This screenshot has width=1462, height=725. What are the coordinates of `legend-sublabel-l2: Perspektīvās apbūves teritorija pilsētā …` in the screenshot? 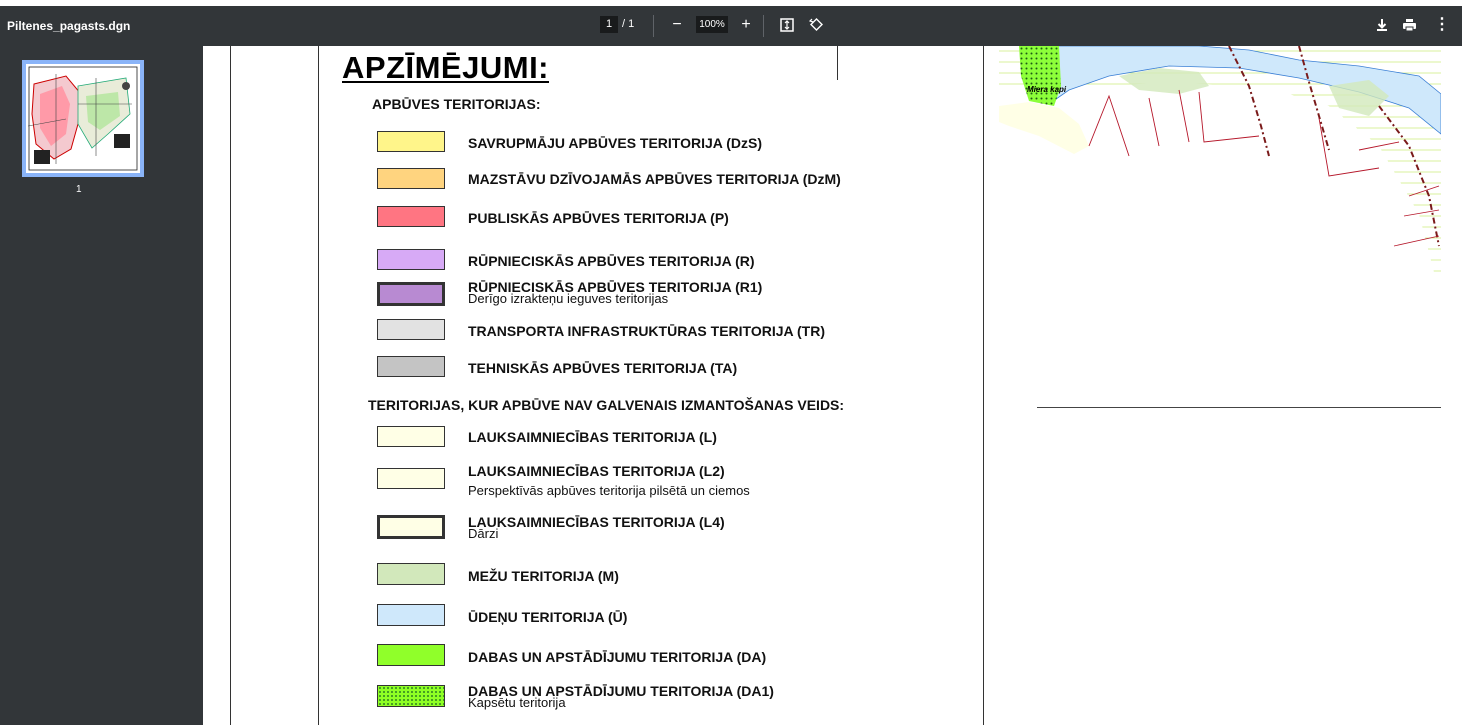 It's located at (609, 490).